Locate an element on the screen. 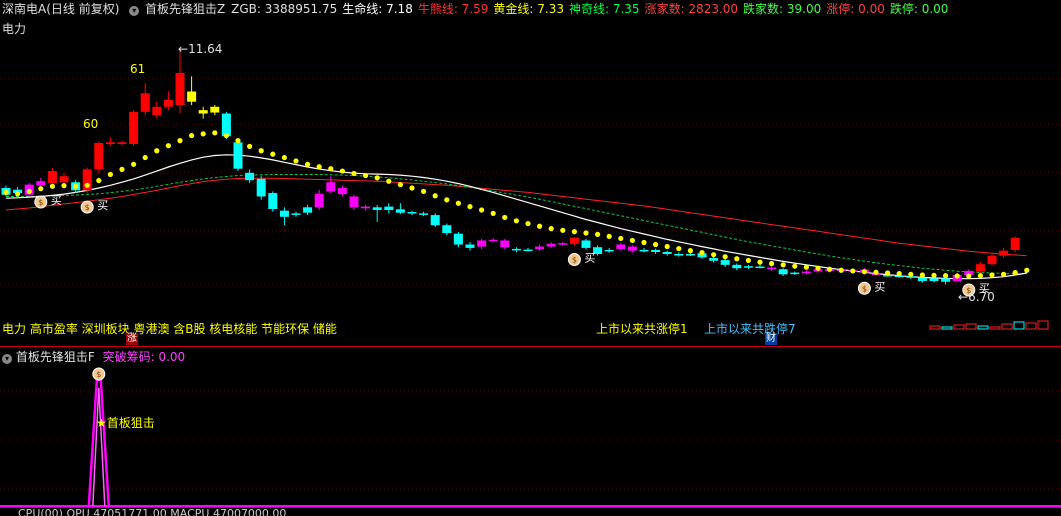 The image size is (1061, 516). settings-circle-icon: ▾ is located at coordinates (134, 11).